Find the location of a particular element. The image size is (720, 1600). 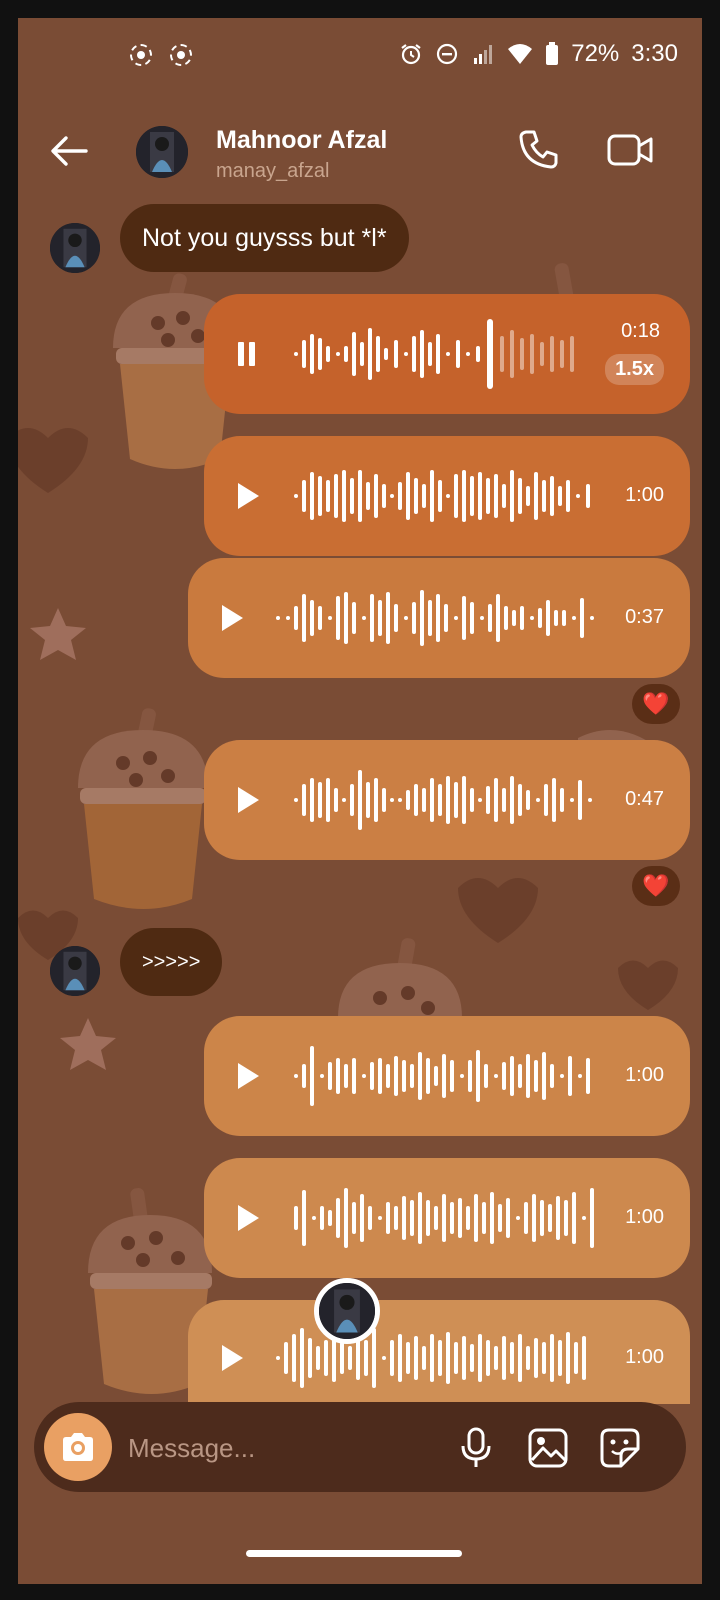

battery-percent: 72% is located at coordinates (595, 53).